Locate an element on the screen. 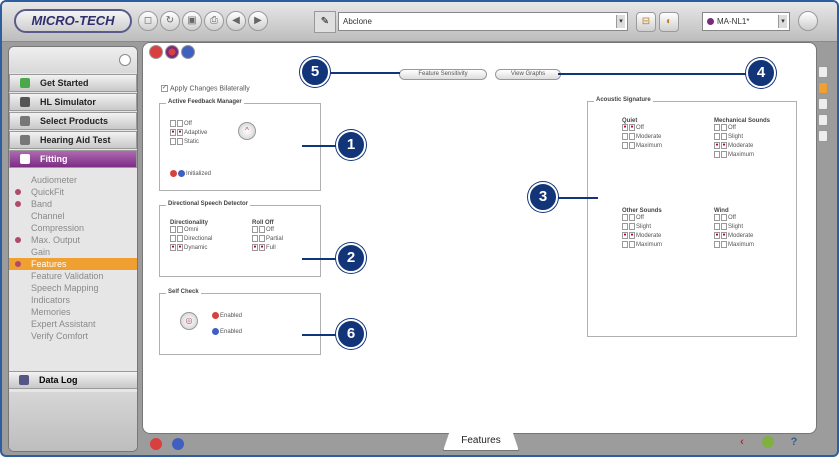  new-icon: ◻ is located at coordinates (148, 21).